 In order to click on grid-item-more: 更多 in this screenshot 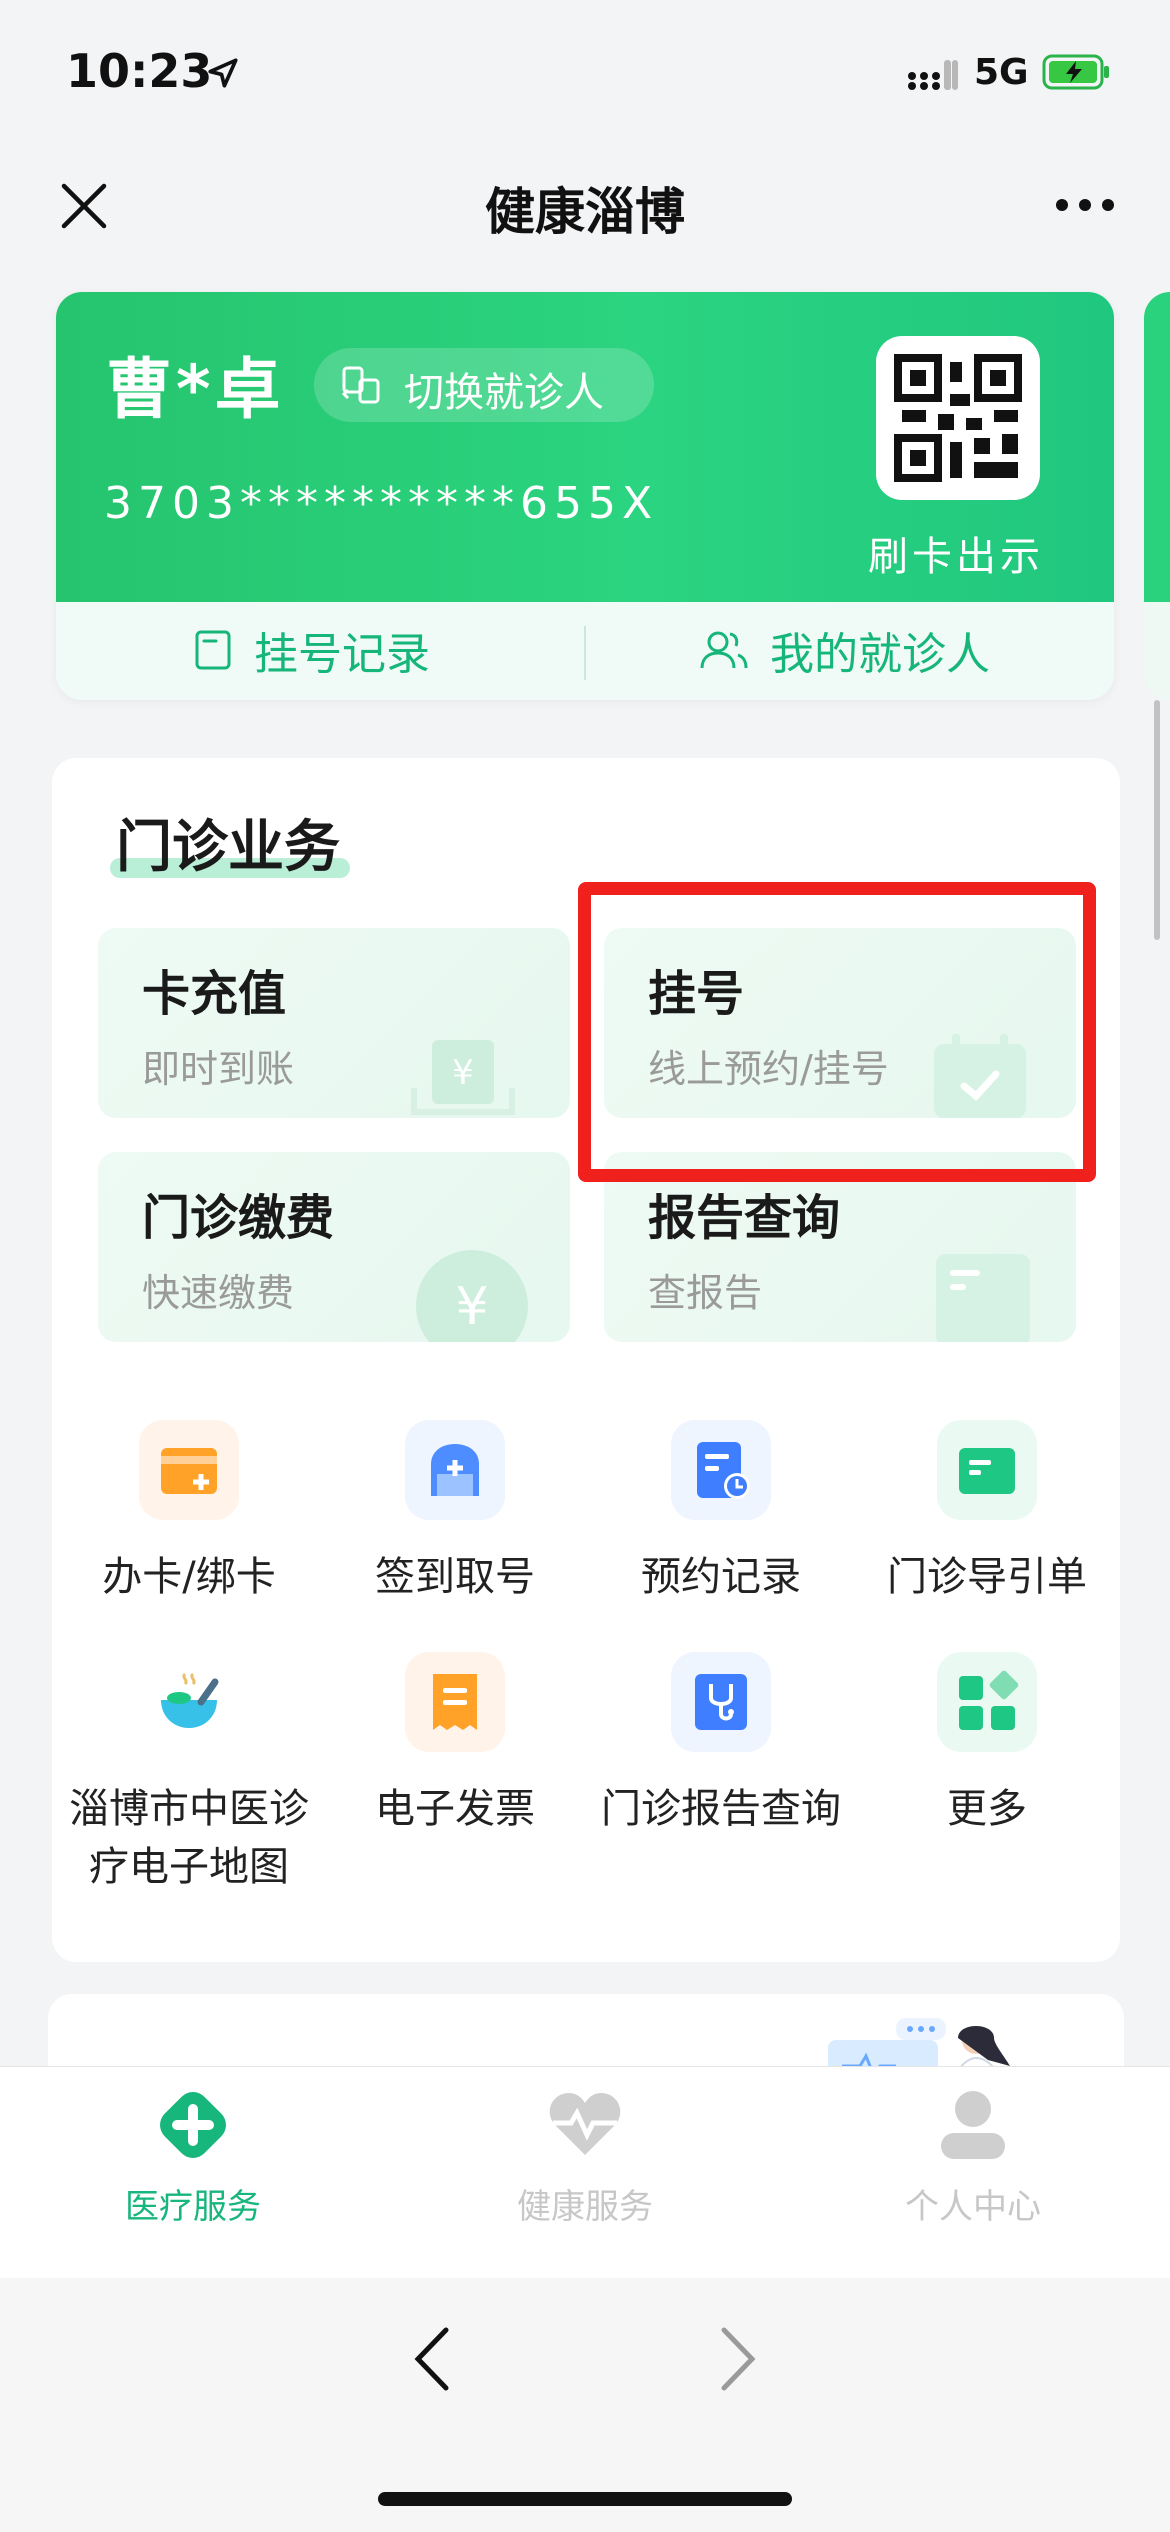, I will do `click(987, 1745)`.